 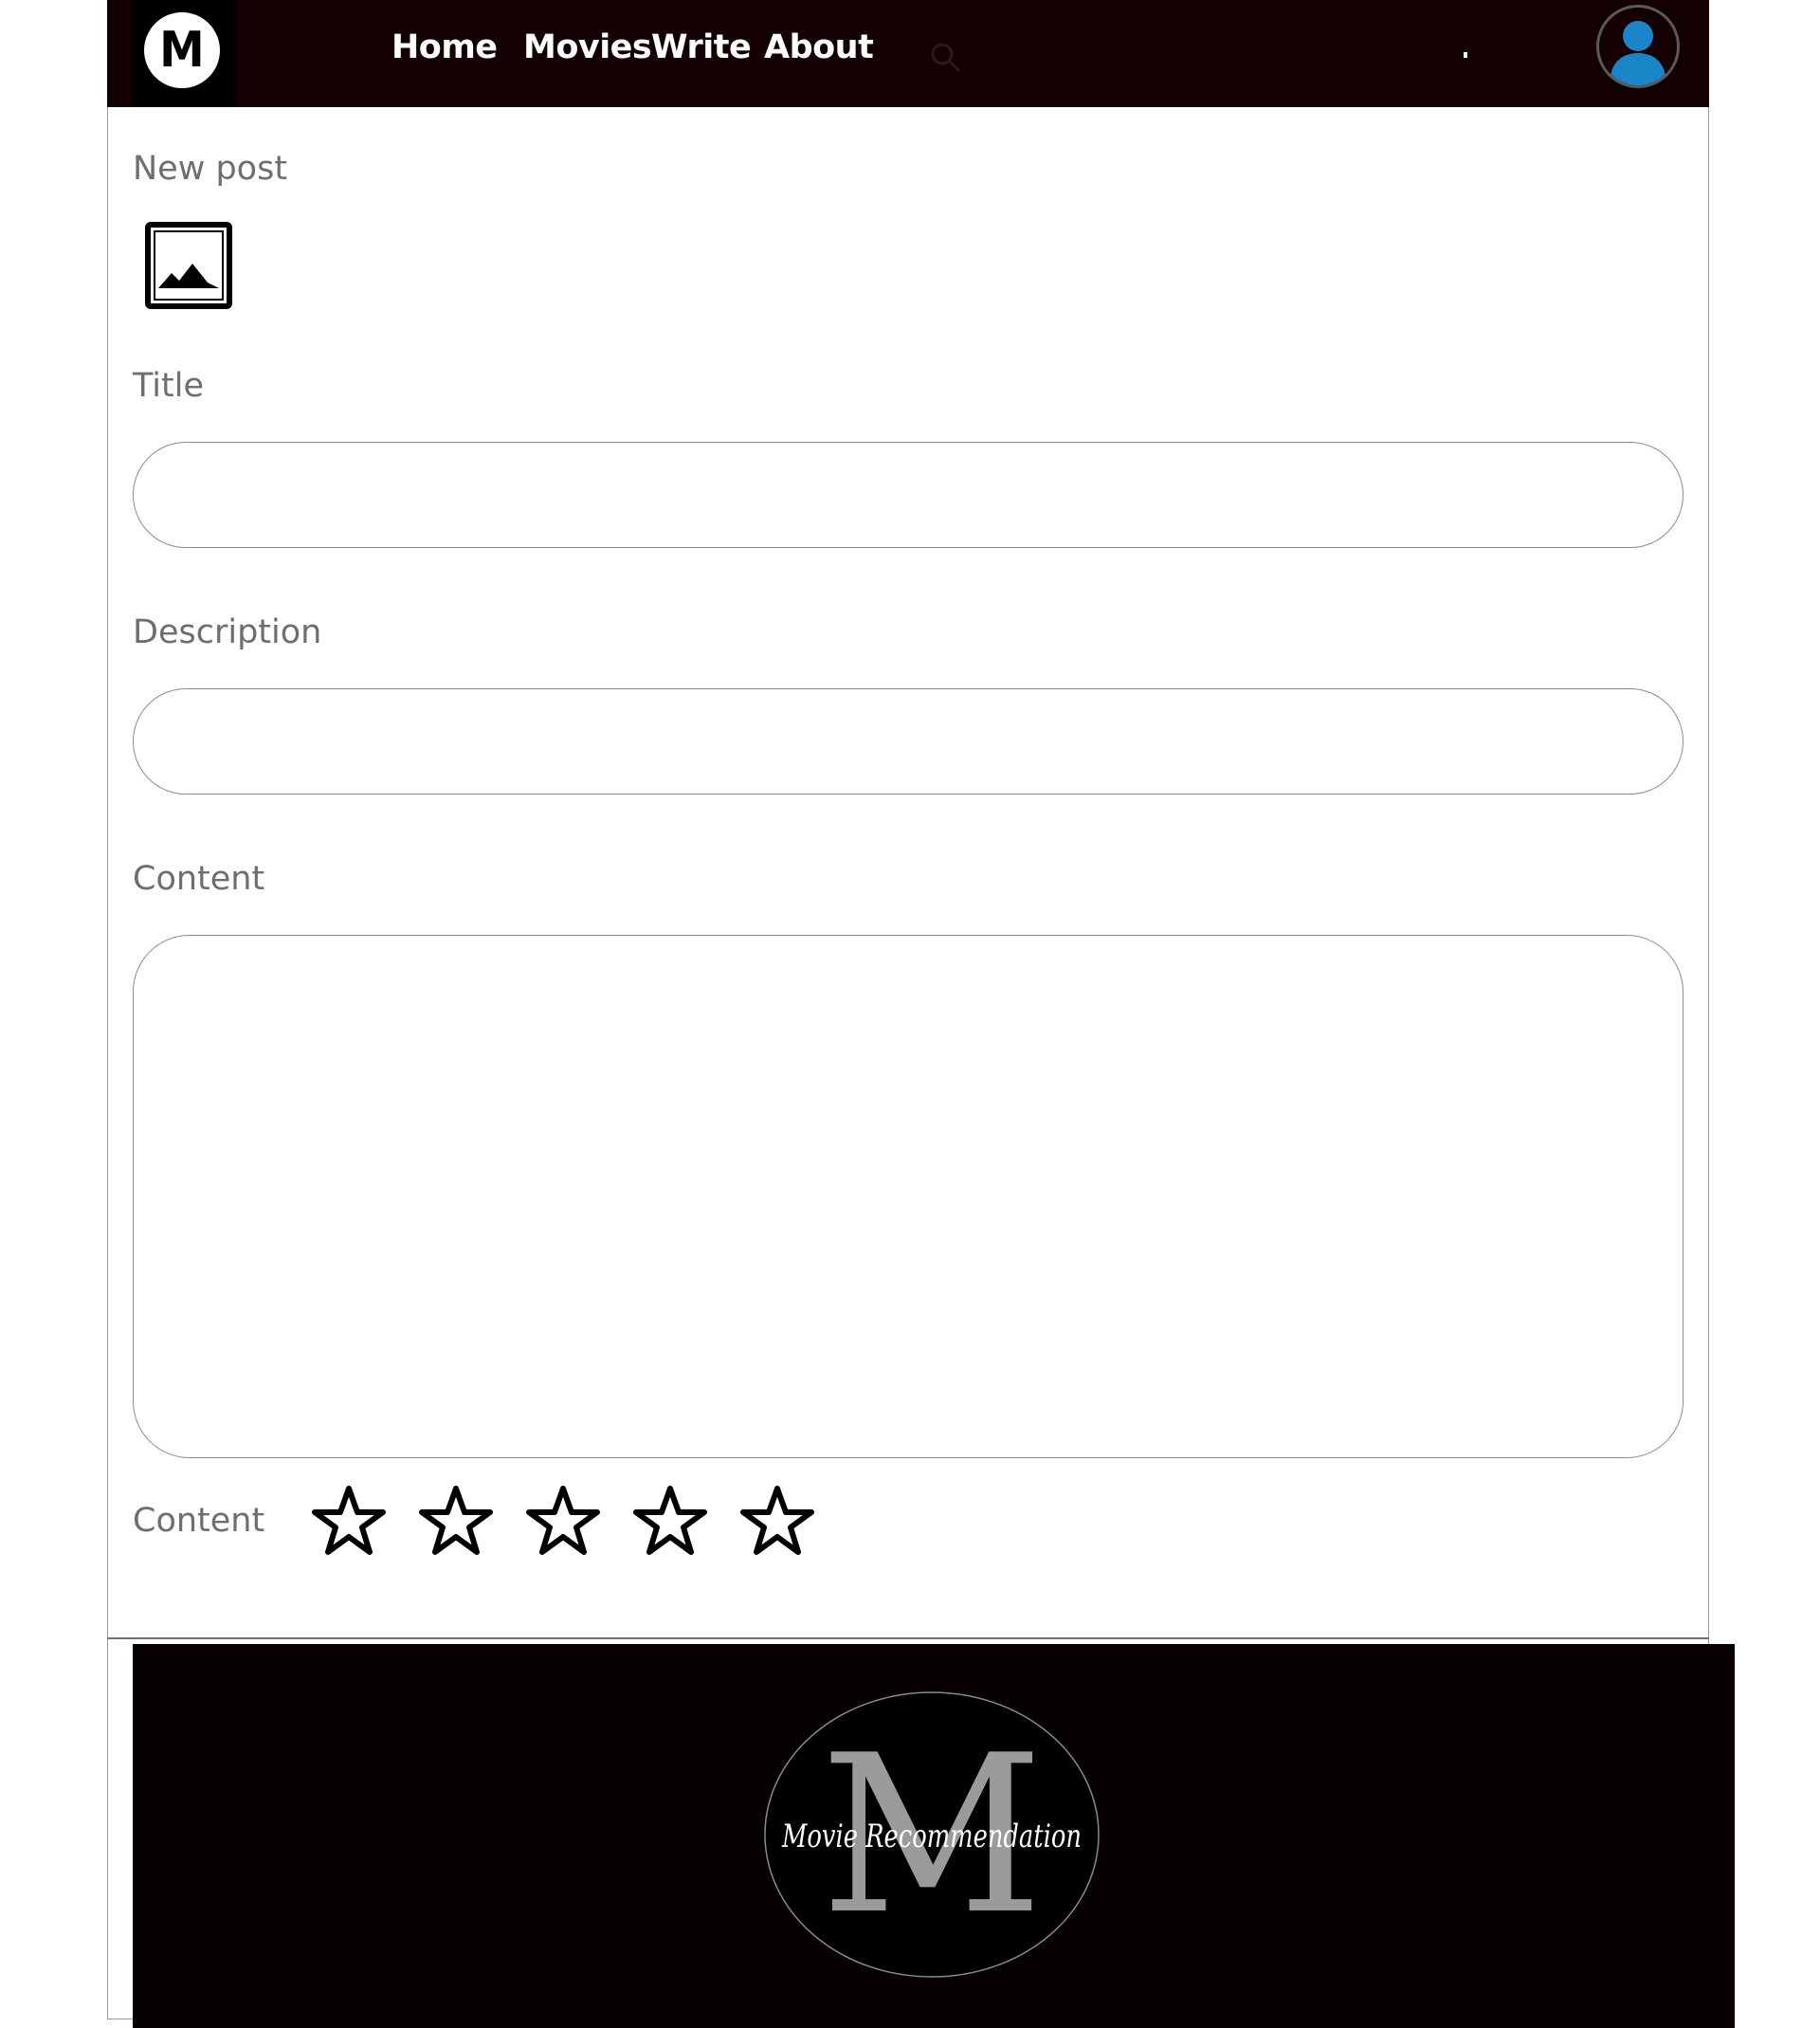 What do you see at coordinates (908, 495) in the screenshot?
I see `title-input` at bounding box center [908, 495].